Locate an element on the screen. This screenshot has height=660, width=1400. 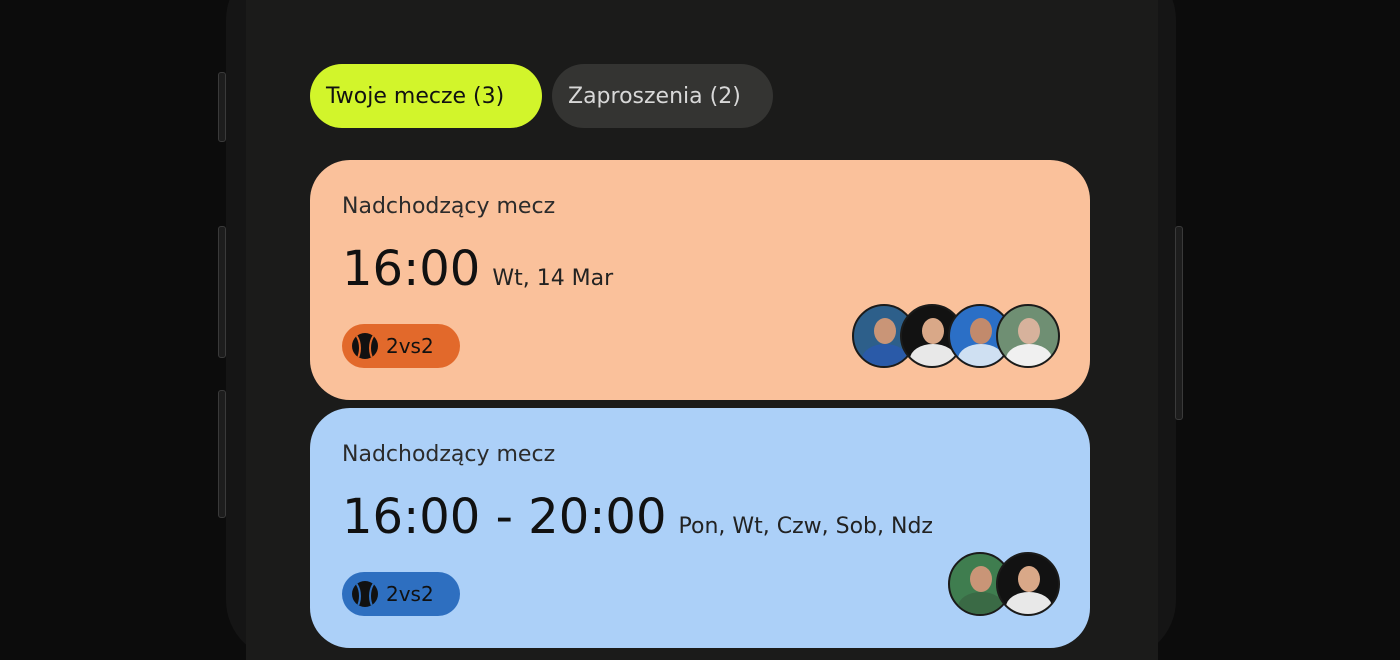
match-date: Wt, 14 Mar is located at coordinates (553, 278).